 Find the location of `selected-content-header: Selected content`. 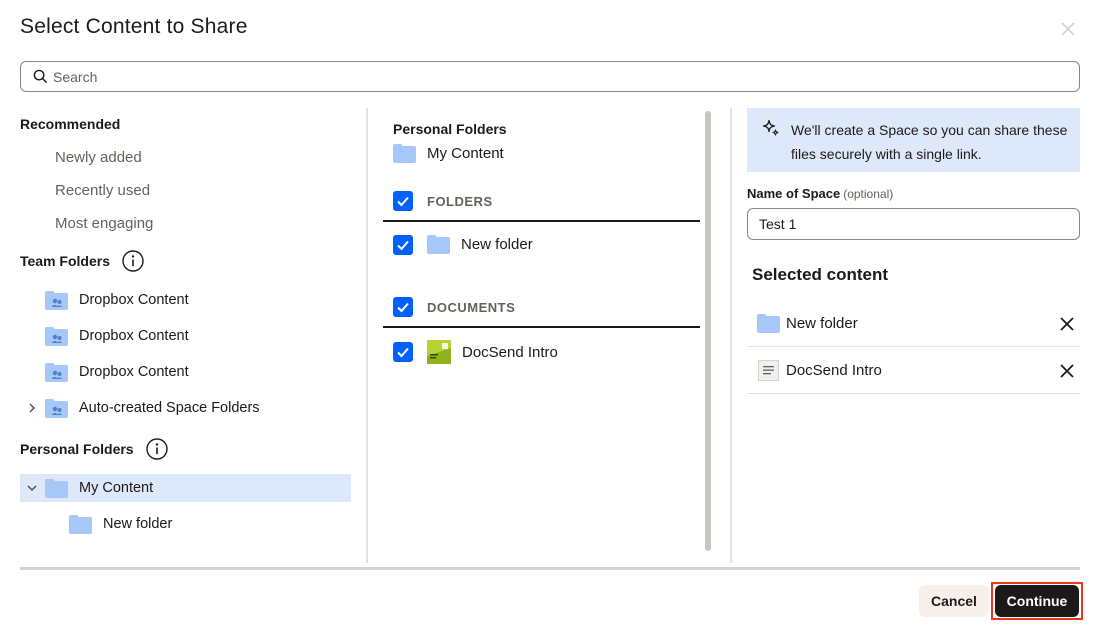

selected-content-header: Selected content is located at coordinates (820, 274).